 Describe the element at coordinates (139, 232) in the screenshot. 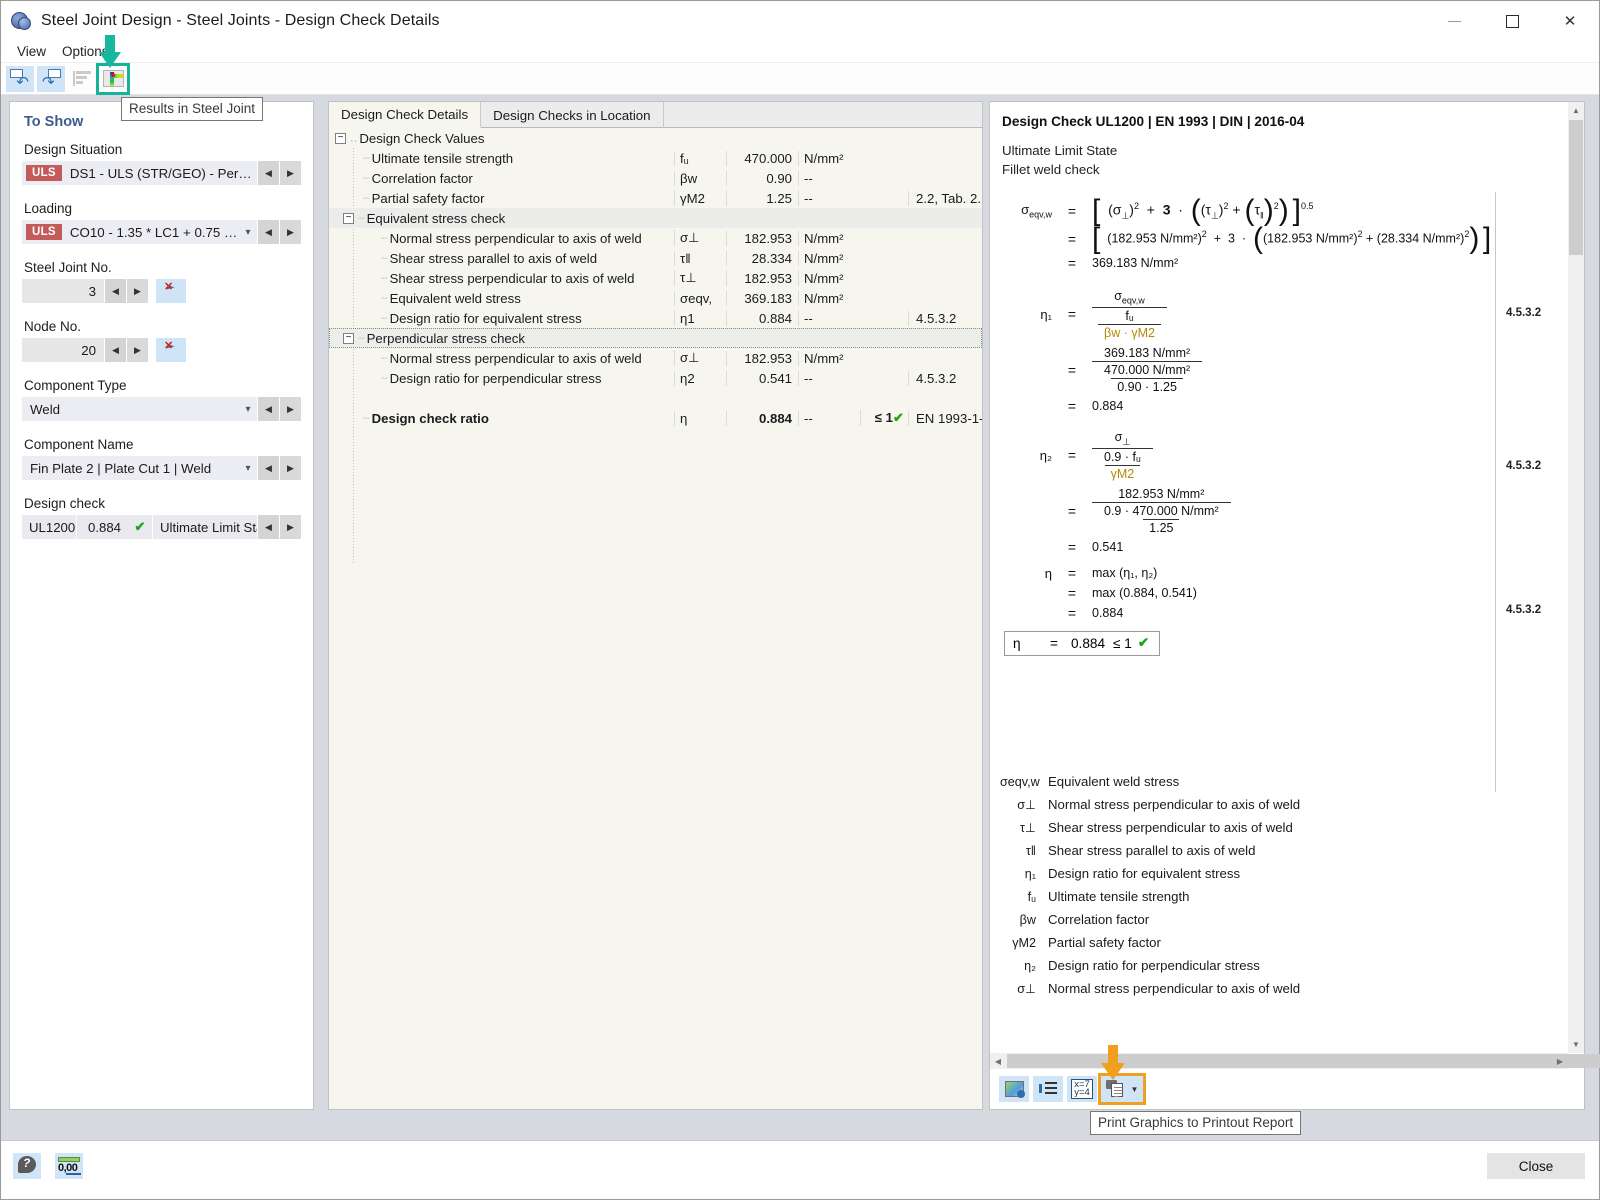

I see `loading-combo: ULS CO10 - 1.35 * LC1 + 0.75 * LC2… ▾` at that location.